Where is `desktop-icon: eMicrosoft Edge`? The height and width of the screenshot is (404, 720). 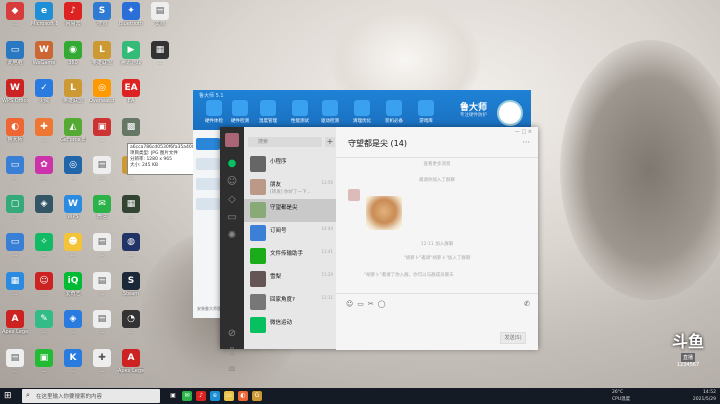
desktop-icon: eMicrosoft Edge is located at coordinates (44, 21).